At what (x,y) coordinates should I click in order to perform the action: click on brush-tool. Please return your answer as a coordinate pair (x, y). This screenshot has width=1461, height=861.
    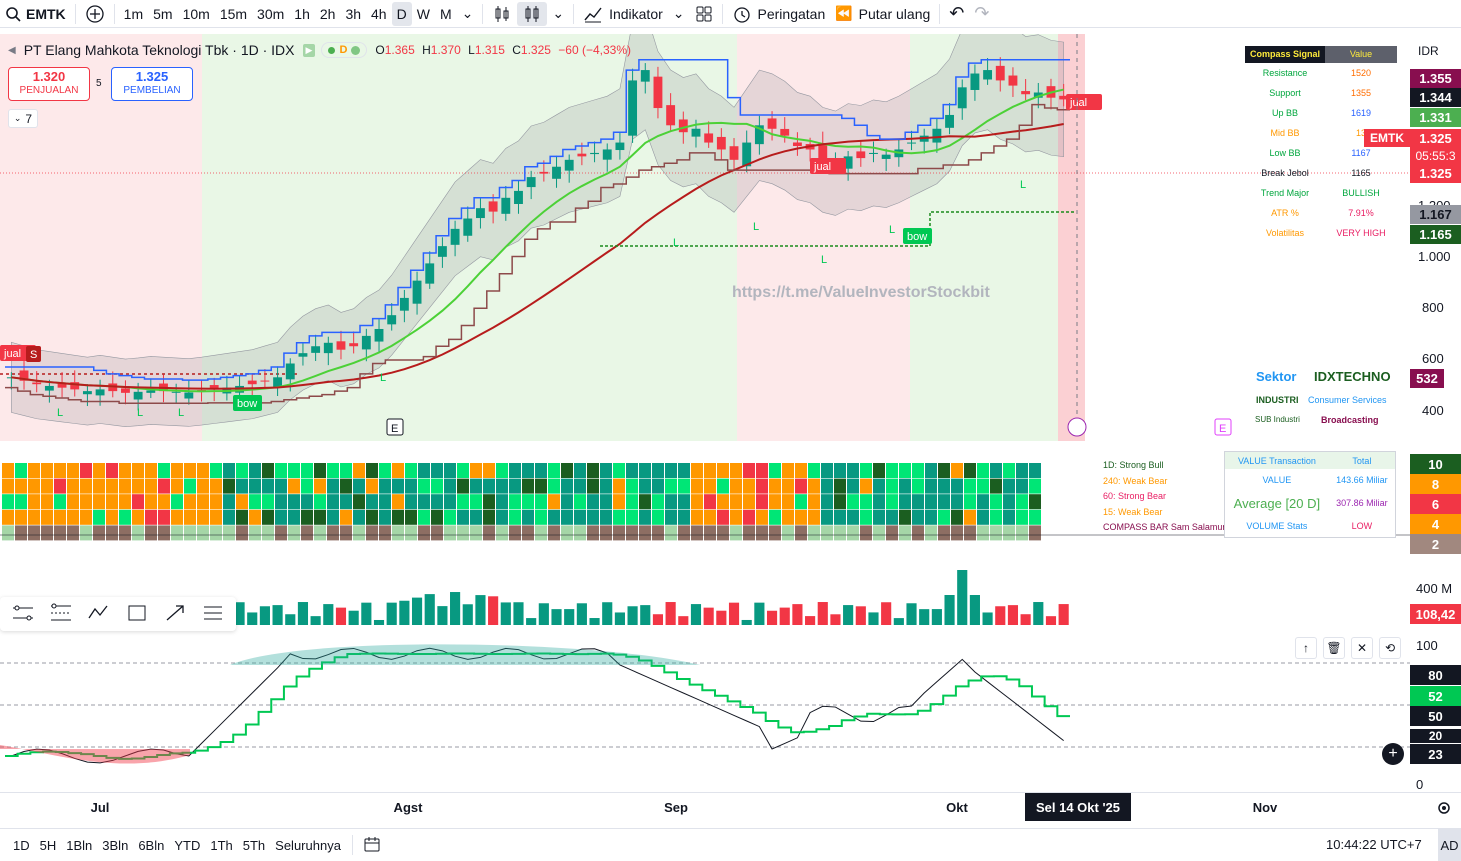
    Looking at the image, I should click on (175, 614).